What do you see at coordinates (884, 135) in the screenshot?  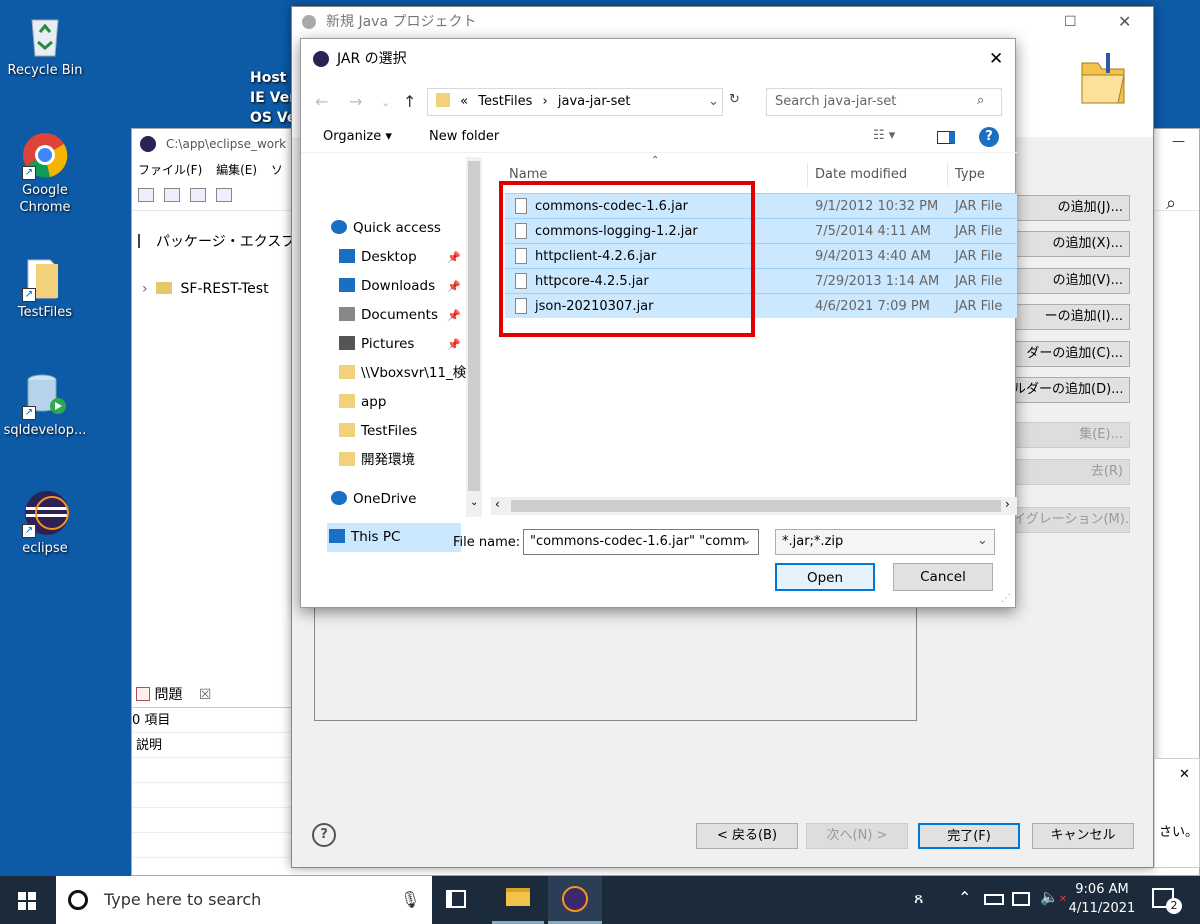 I see `view-options-icon: ☷ ▾` at bounding box center [884, 135].